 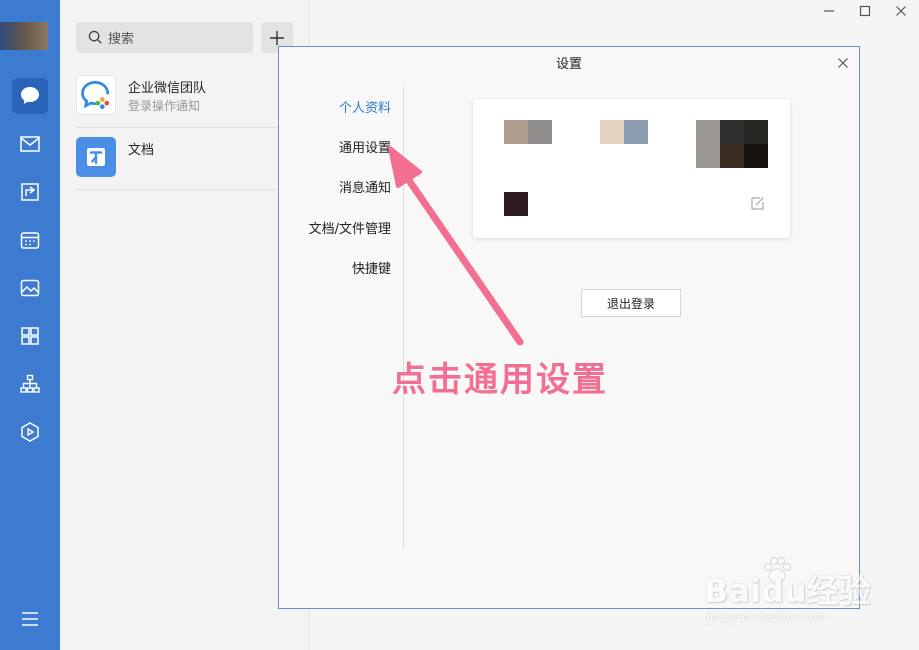 What do you see at coordinates (631, 303) in the screenshot?
I see `logout-button: 退出登录` at bounding box center [631, 303].